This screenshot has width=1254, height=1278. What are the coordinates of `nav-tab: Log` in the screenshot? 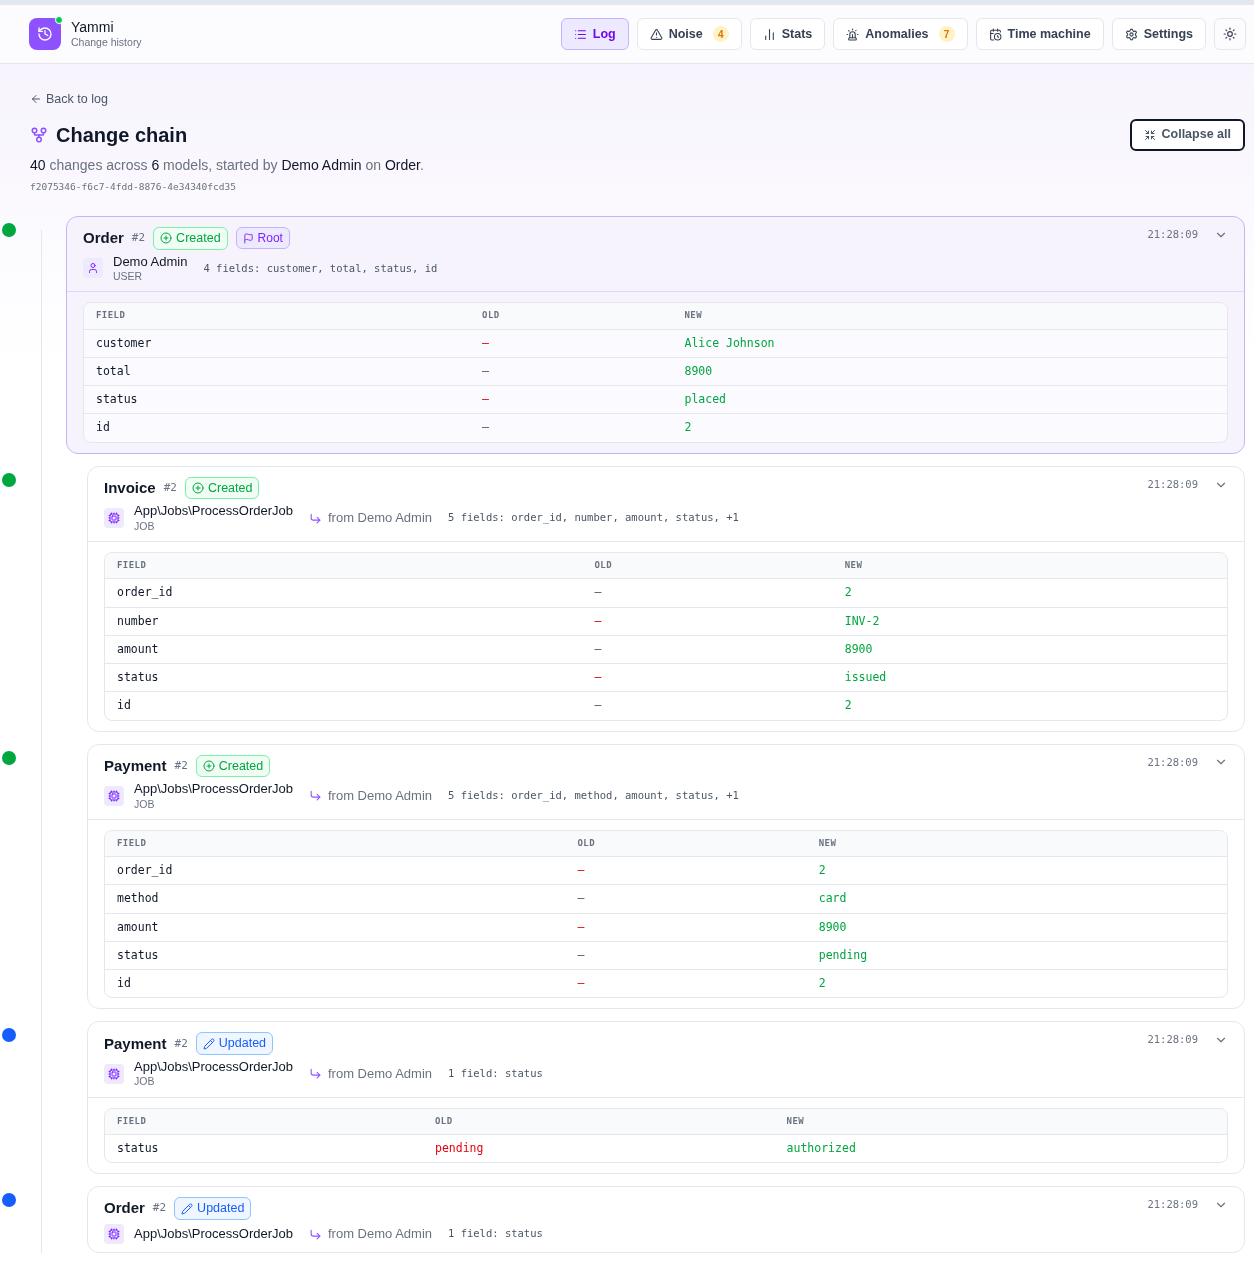 It's located at (594, 34).